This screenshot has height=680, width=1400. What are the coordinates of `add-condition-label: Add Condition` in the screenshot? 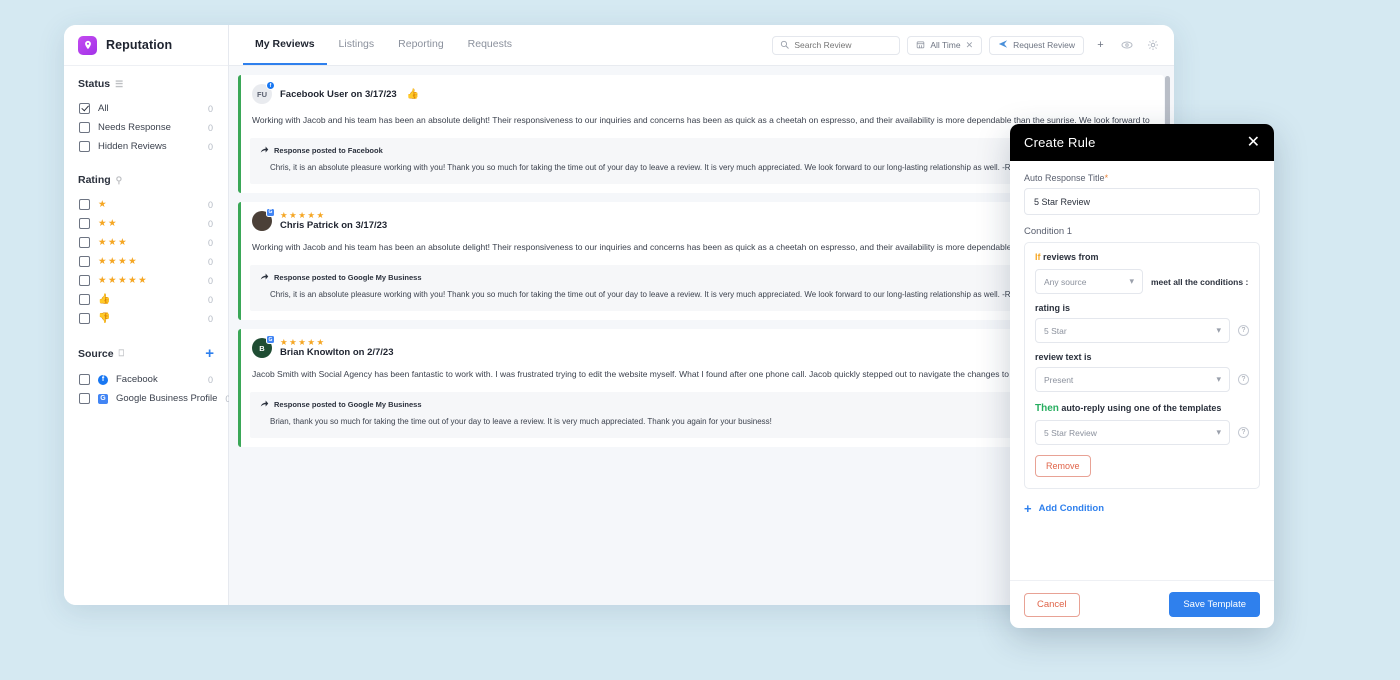 It's located at (1071, 508).